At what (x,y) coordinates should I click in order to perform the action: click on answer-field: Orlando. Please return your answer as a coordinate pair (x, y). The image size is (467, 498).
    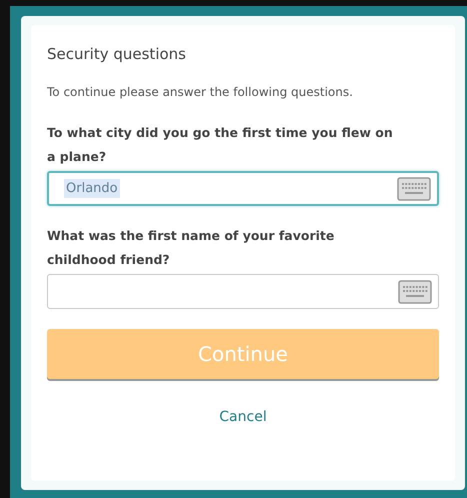
    Looking at the image, I should click on (243, 188).